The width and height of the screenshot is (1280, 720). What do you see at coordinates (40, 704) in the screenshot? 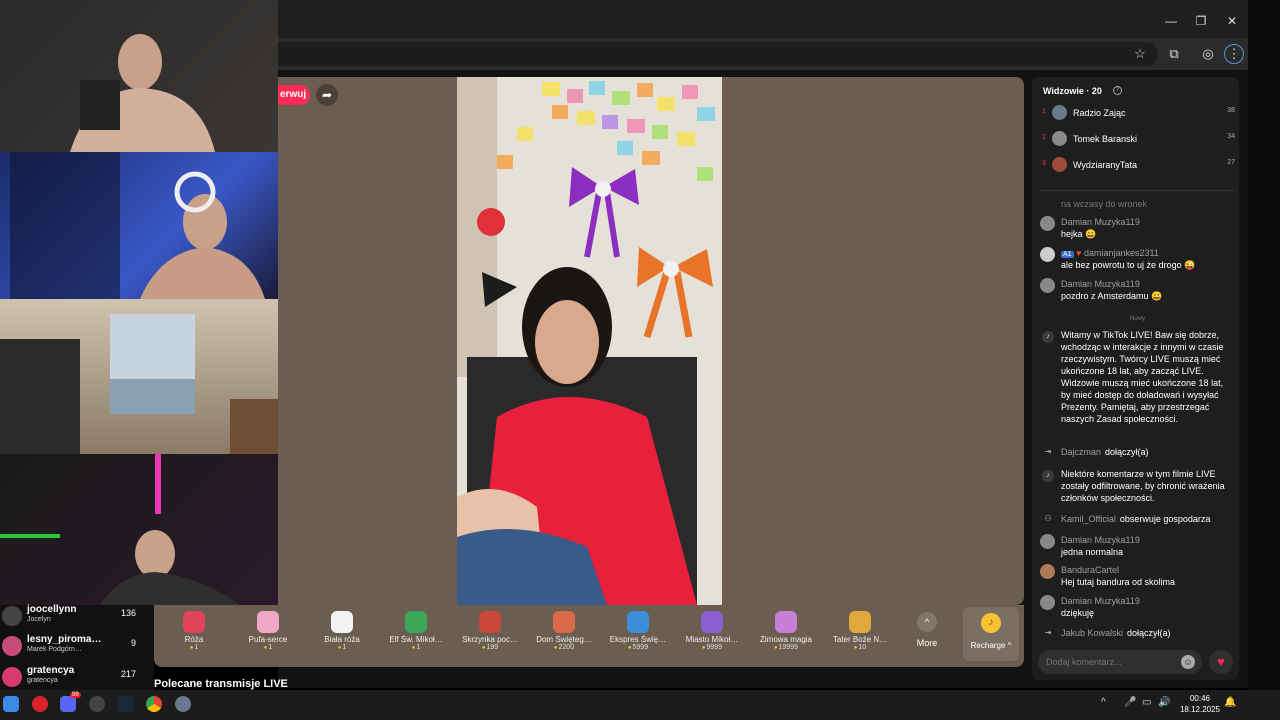
I see `opera-icon` at bounding box center [40, 704].